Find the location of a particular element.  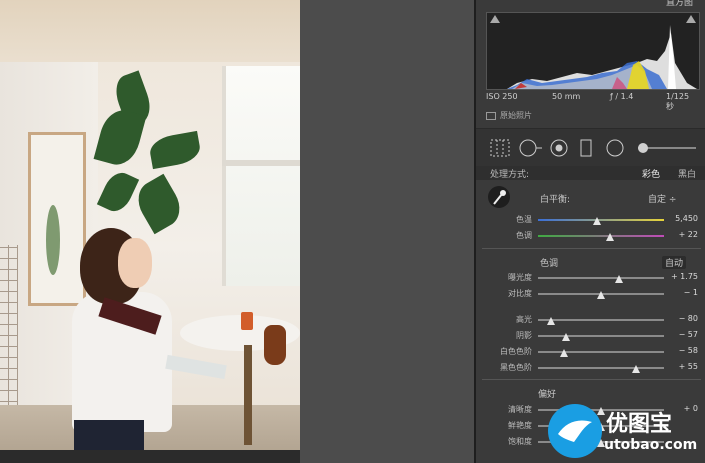

watermark-logo-icon is located at coordinates (575, 431).